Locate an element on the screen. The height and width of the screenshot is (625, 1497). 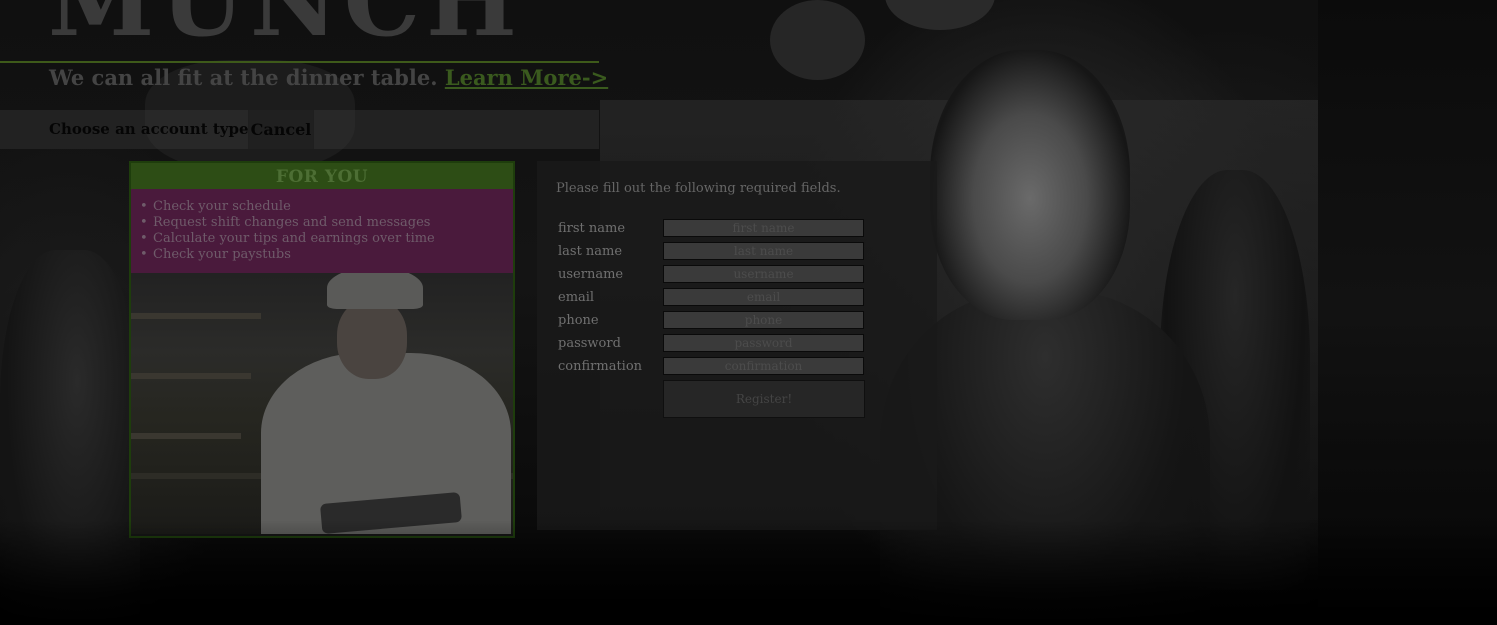
account-type-bar: Choose an account type: Cancel is located at coordinates (299, 129).